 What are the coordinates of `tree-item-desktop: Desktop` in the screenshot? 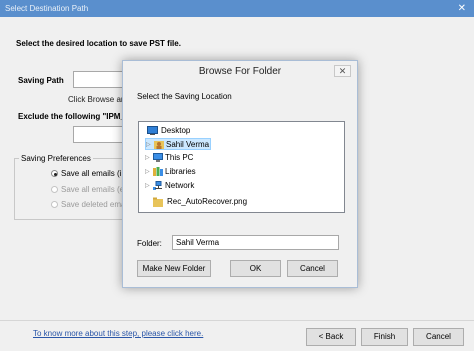 It's located at (242, 131).